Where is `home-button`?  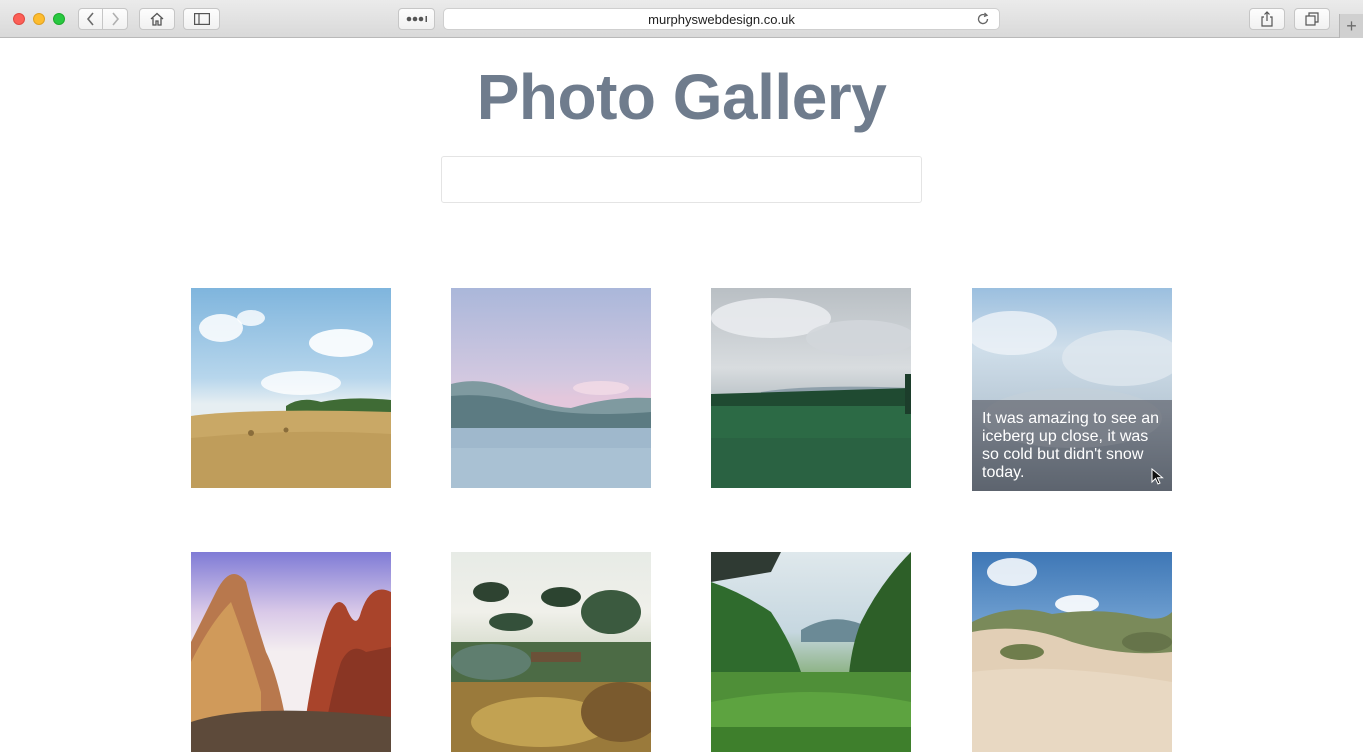
home-button is located at coordinates (157, 19).